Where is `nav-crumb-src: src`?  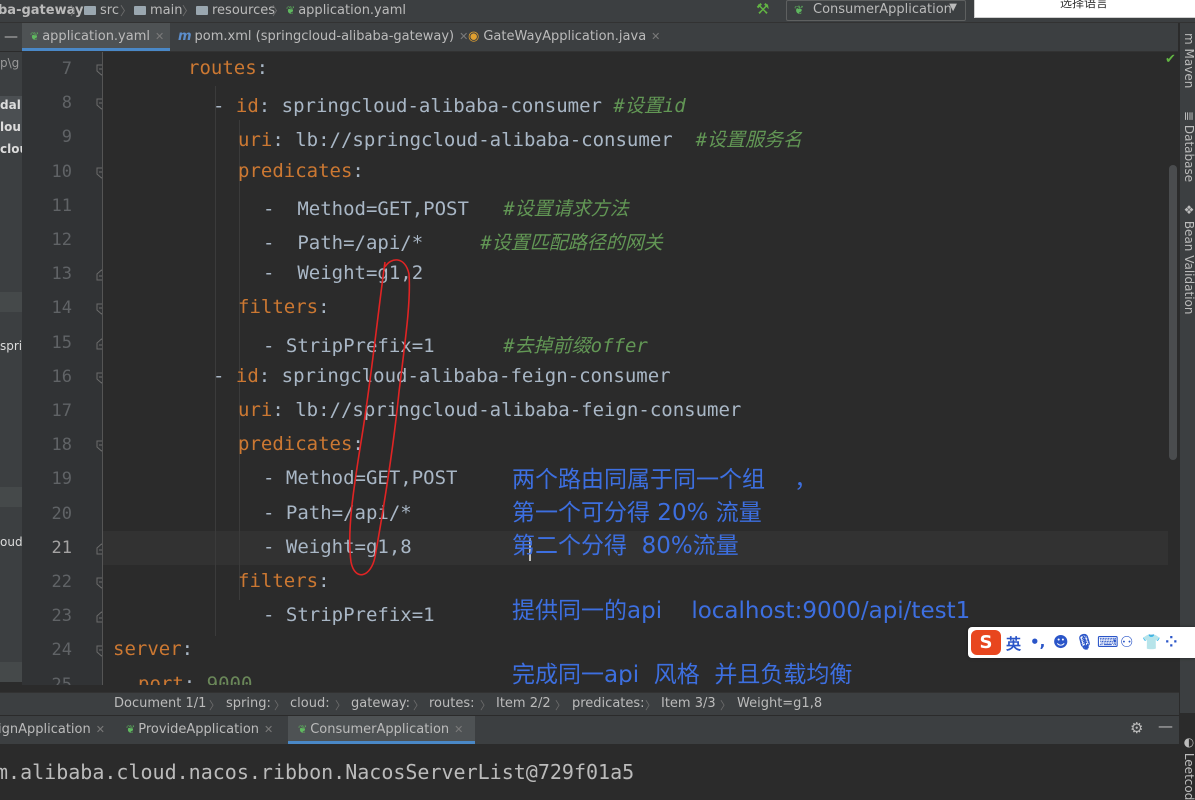 nav-crumb-src: src is located at coordinates (101, 10).